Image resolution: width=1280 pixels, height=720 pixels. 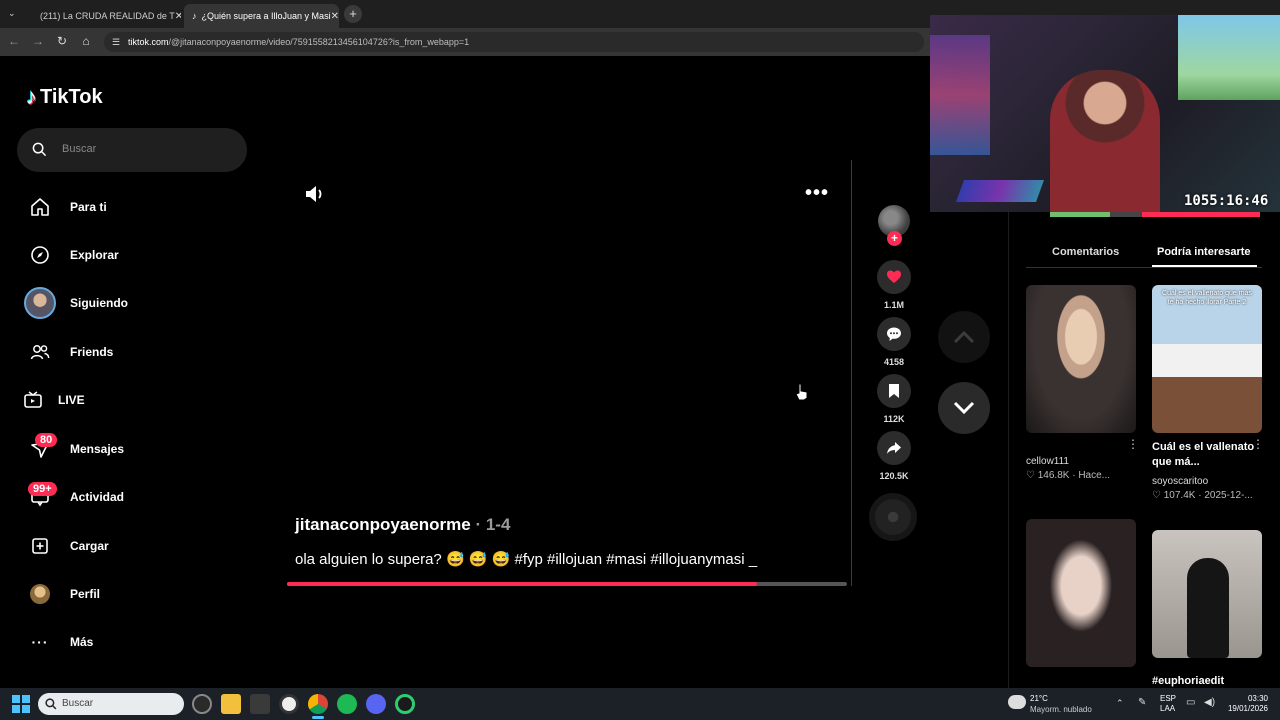 What do you see at coordinates (353, 14) in the screenshot?
I see `new-tab-button: +` at bounding box center [353, 14].